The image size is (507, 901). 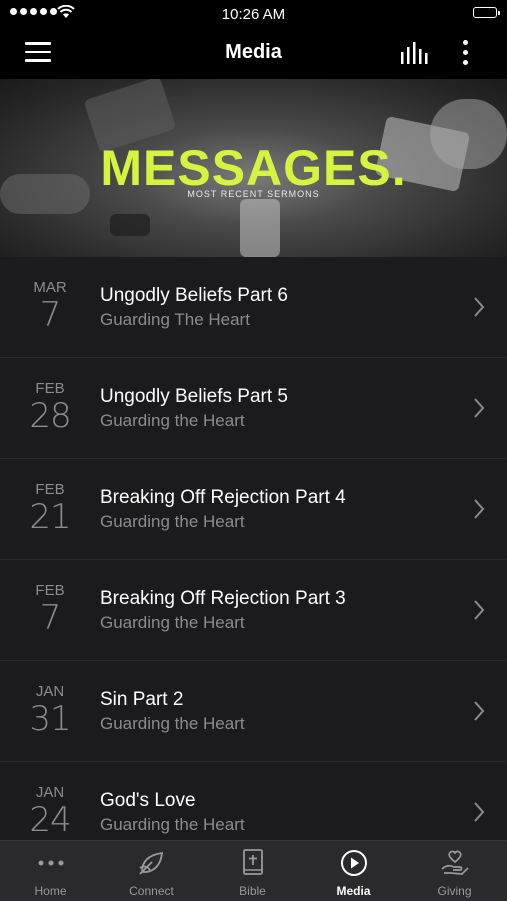 I want to click on status-time: 10:26 AM, so click(x=253, y=14).